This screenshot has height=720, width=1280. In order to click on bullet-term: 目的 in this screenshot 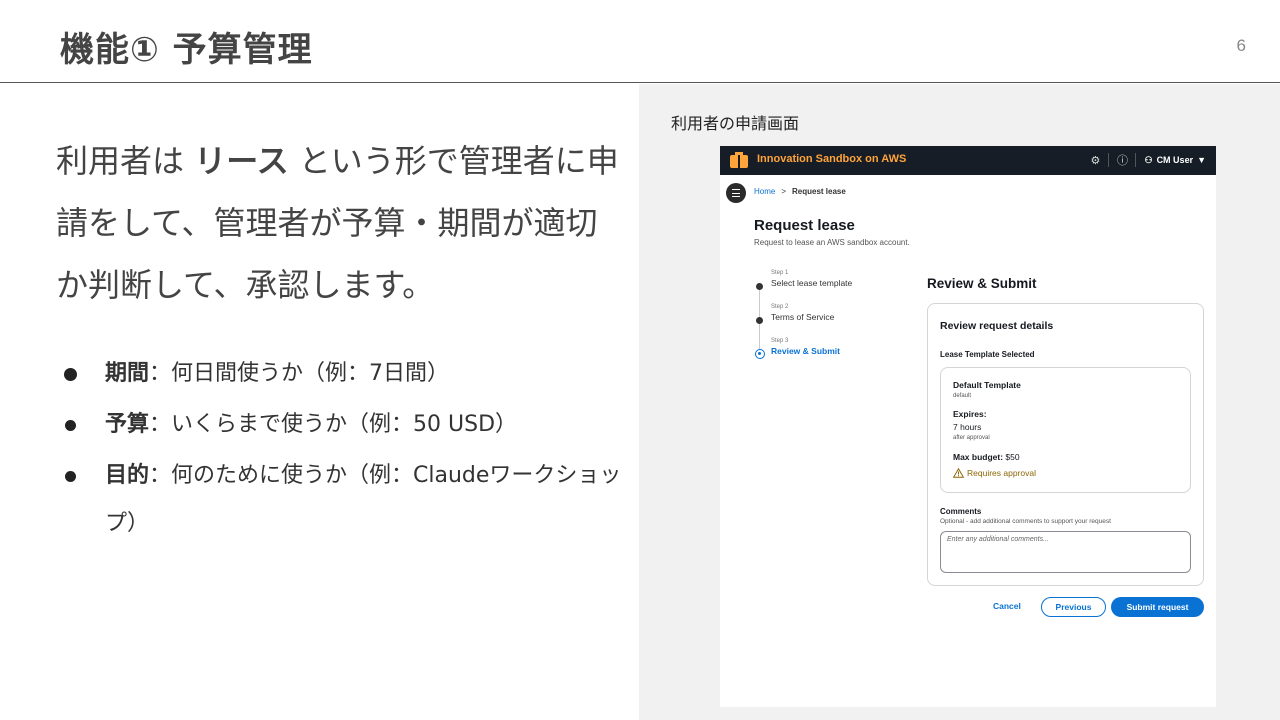, I will do `click(127, 475)`.